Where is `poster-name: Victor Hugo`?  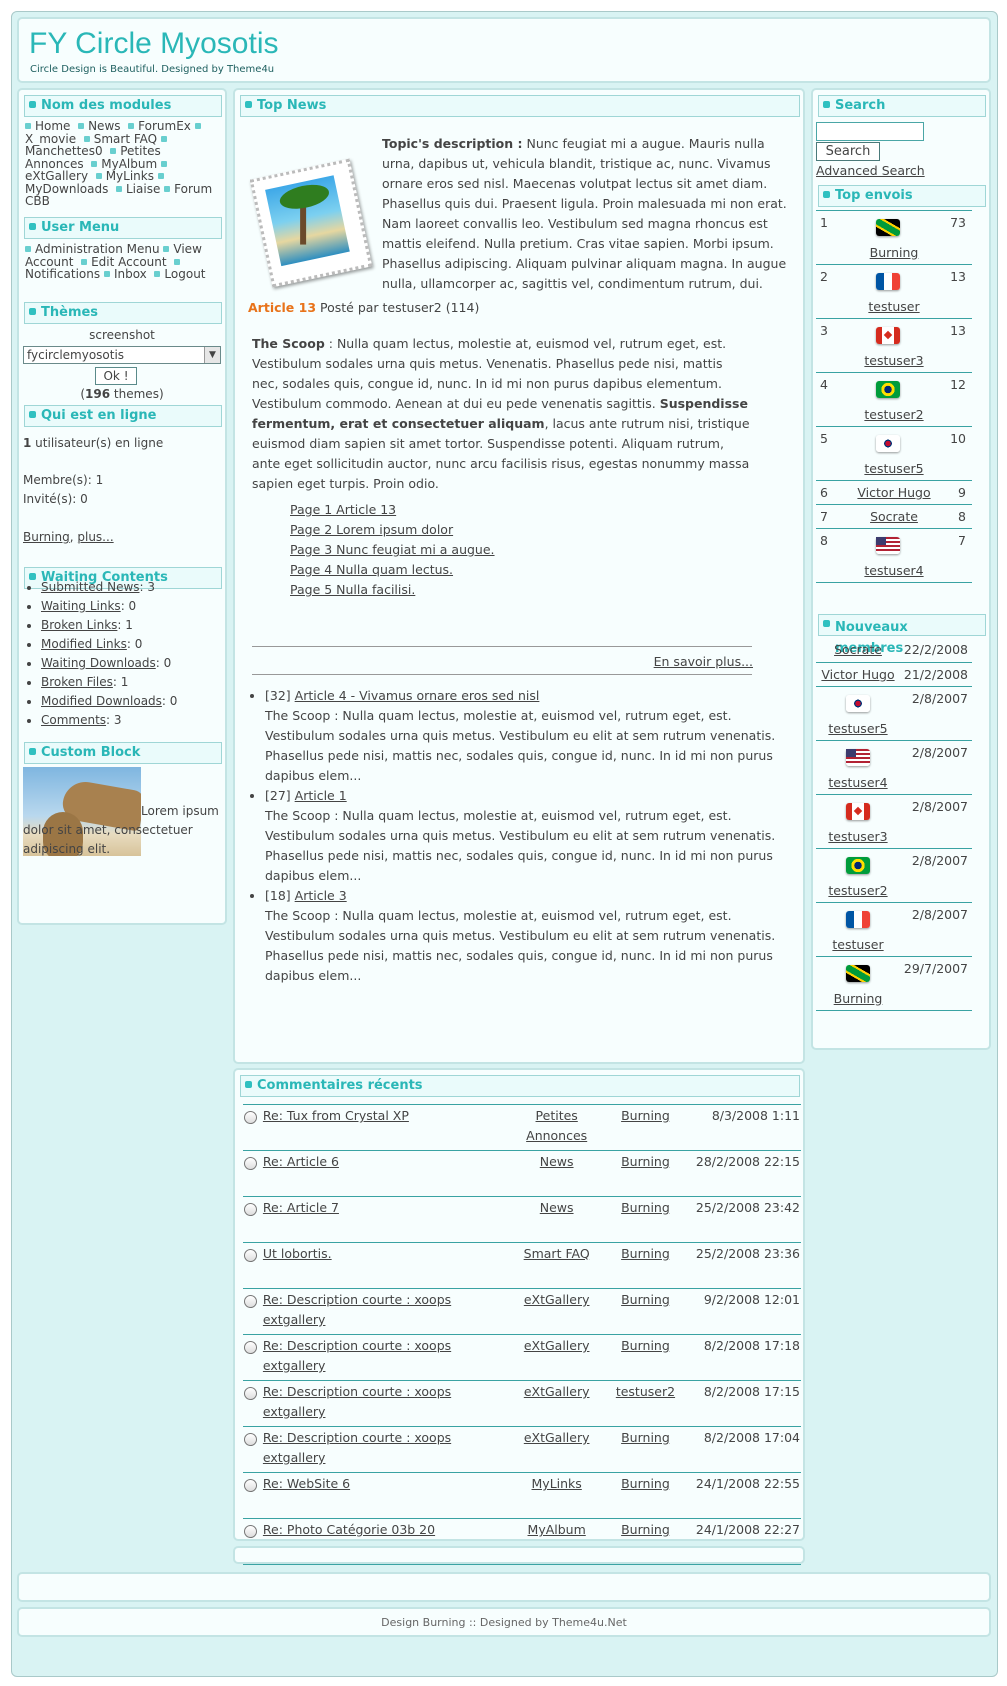
poster-name: Victor Hugo is located at coordinates (894, 492).